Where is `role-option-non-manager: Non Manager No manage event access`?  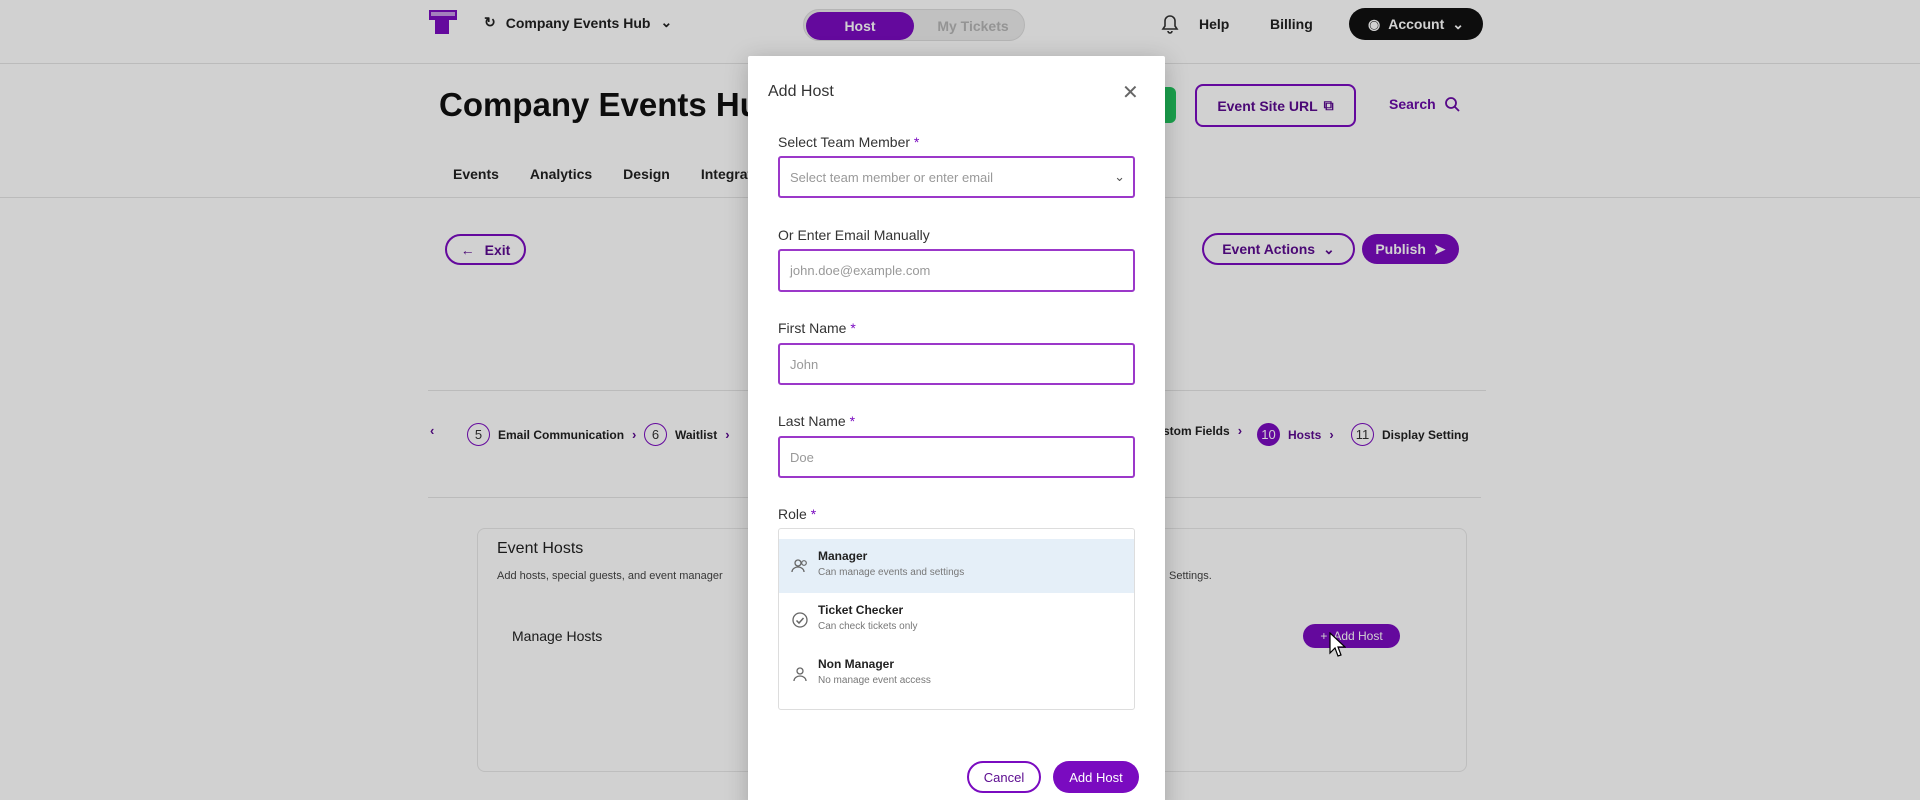 role-option-non-manager: Non Manager No manage event access is located at coordinates (956, 674).